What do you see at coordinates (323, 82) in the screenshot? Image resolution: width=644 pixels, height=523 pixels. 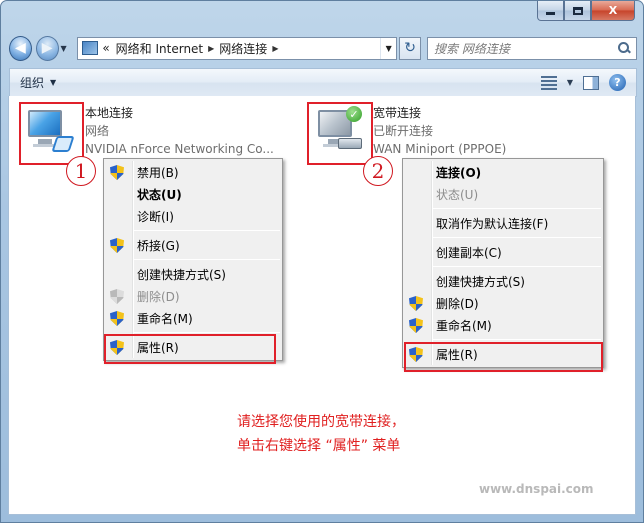 I see `command-bar: 组织 ▼ ▼ ?` at bounding box center [323, 82].